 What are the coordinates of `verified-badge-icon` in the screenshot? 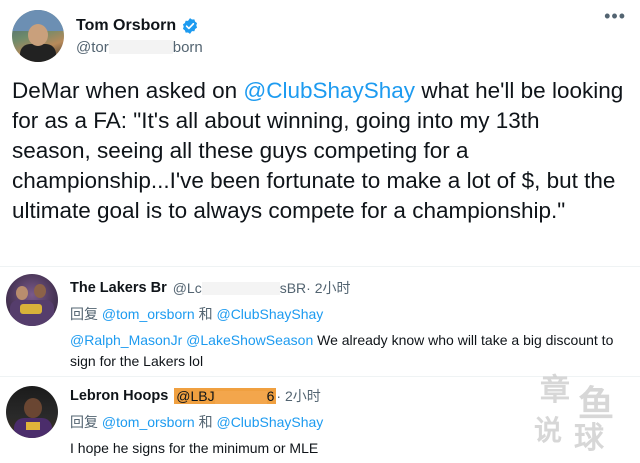 It's located at (190, 25).